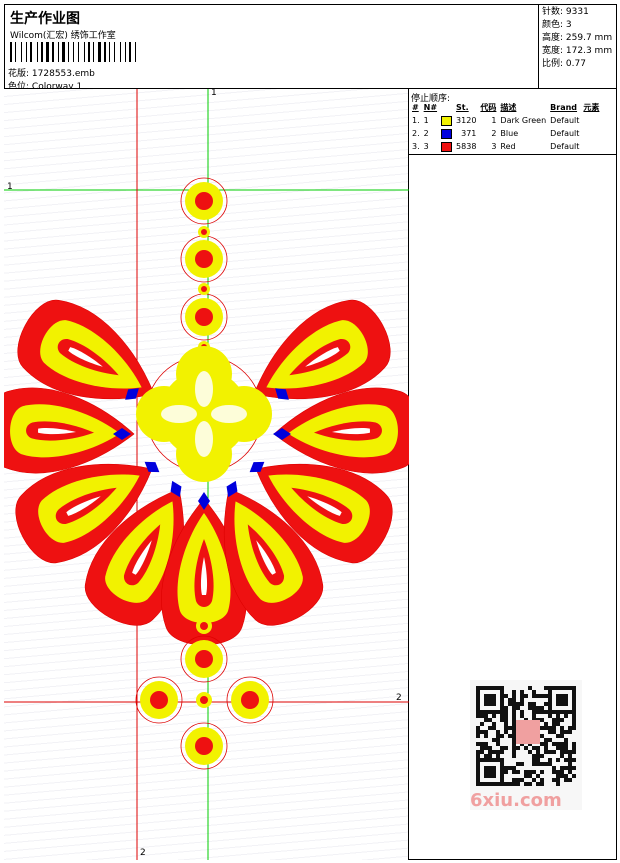  What do you see at coordinates (577, 51) in the screenshot?
I see `spec-width: 宽度: 172.3 mm` at bounding box center [577, 51].